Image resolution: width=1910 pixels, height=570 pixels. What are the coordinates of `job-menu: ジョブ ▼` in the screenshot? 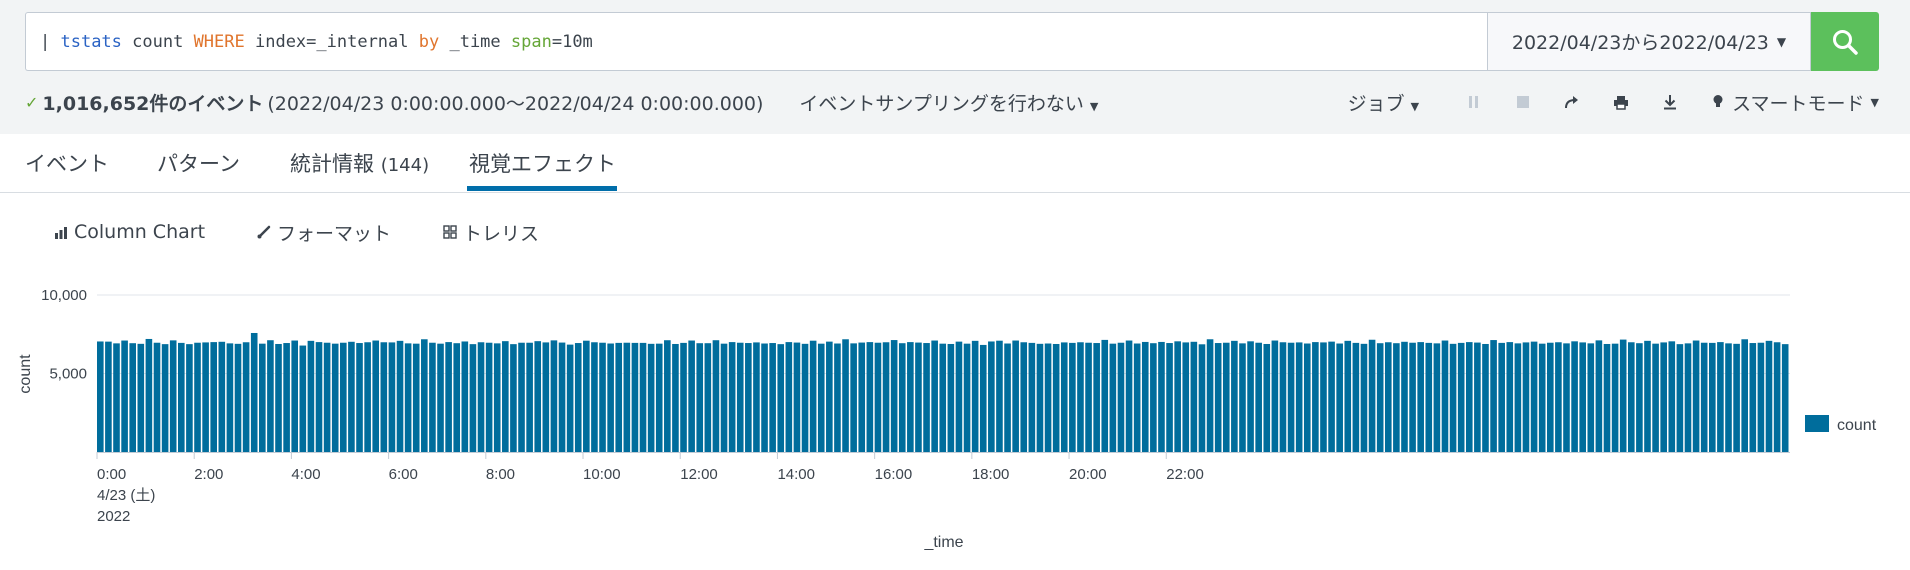 It's located at (1383, 102).